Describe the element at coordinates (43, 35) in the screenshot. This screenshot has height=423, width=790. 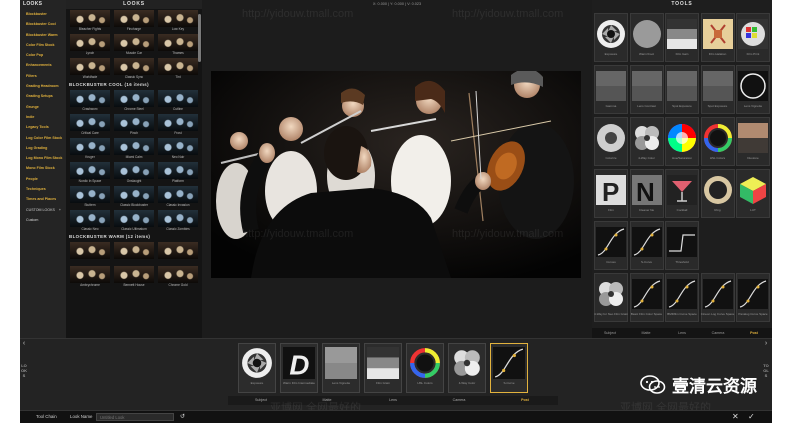
I see `category-item: Blockbuster Warm` at that location.